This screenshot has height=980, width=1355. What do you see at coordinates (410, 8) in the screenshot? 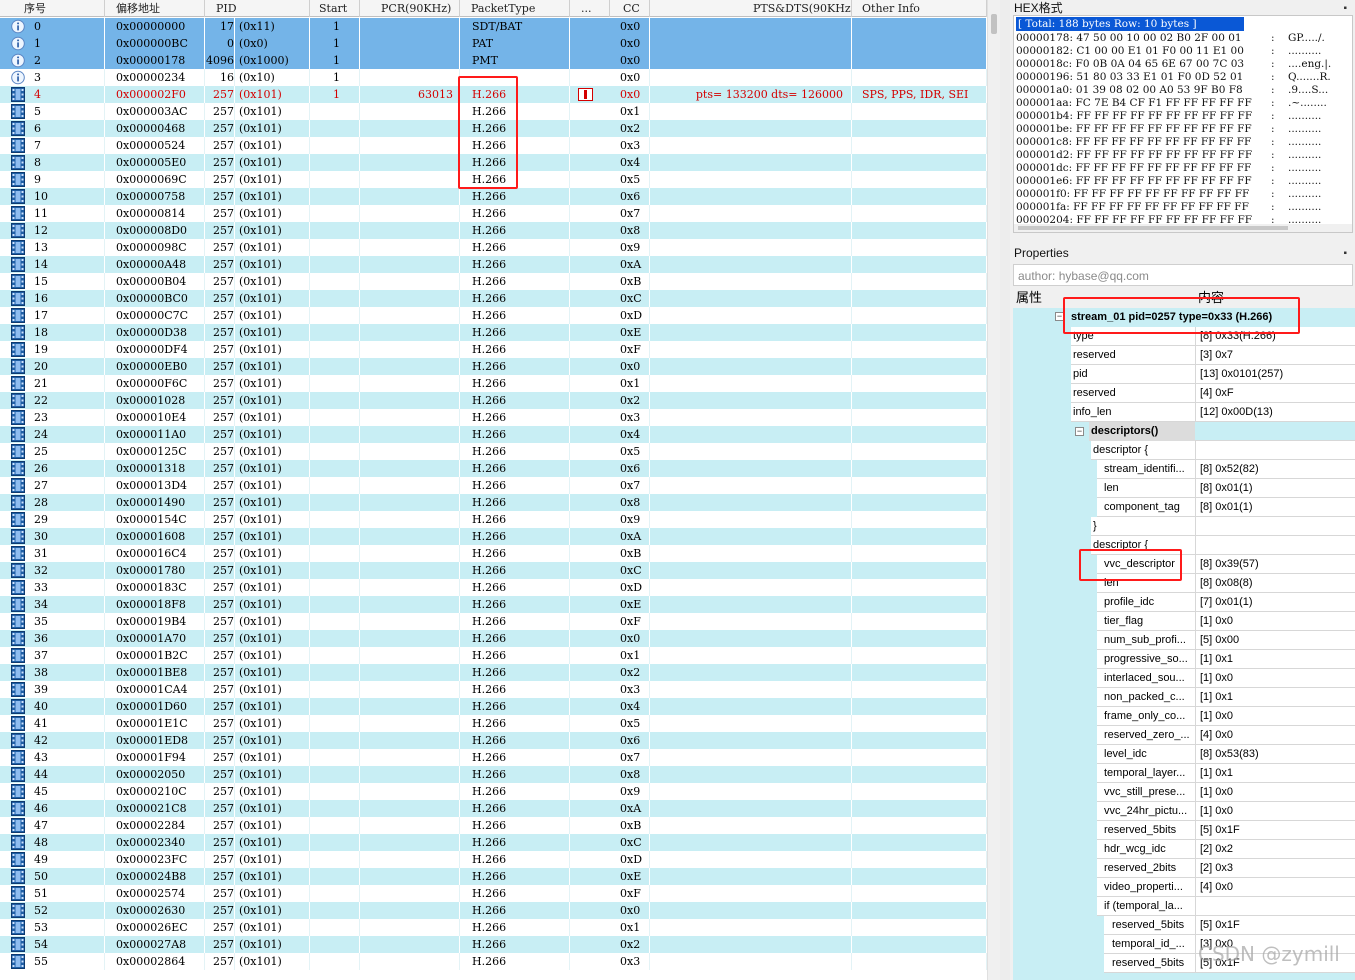
I see `col-header-pcr: PCR(90KHz)` at bounding box center [410, 8].